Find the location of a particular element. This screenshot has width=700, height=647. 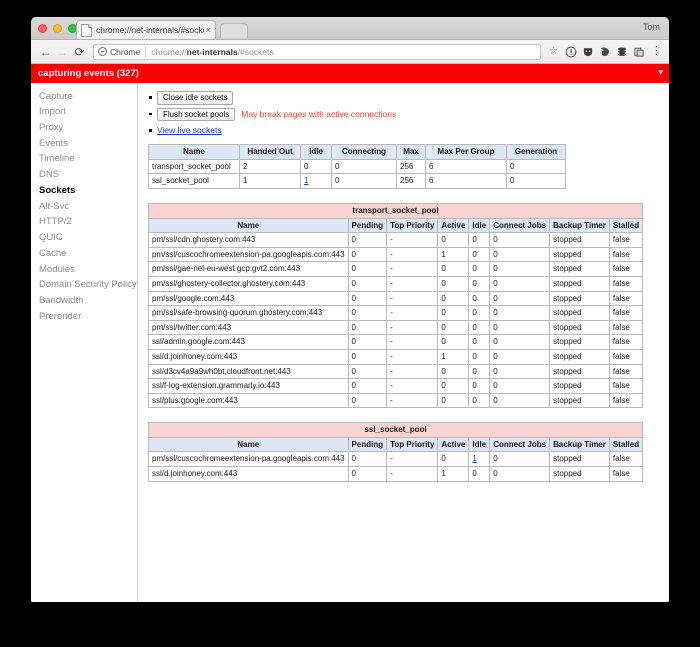

cell-name: ssl_socket_pool is located at coordinates (194, 181).